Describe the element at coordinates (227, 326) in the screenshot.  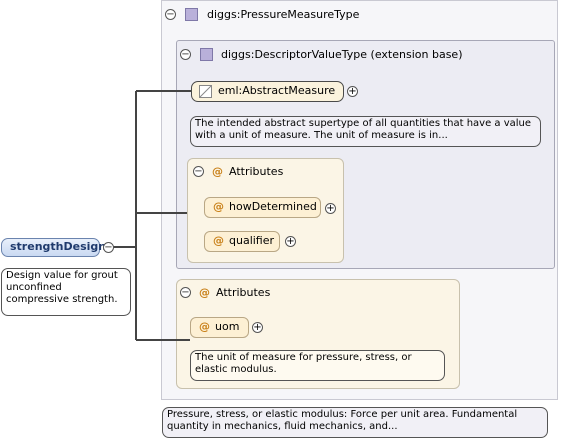
I see `uom-label: uom` at that location.